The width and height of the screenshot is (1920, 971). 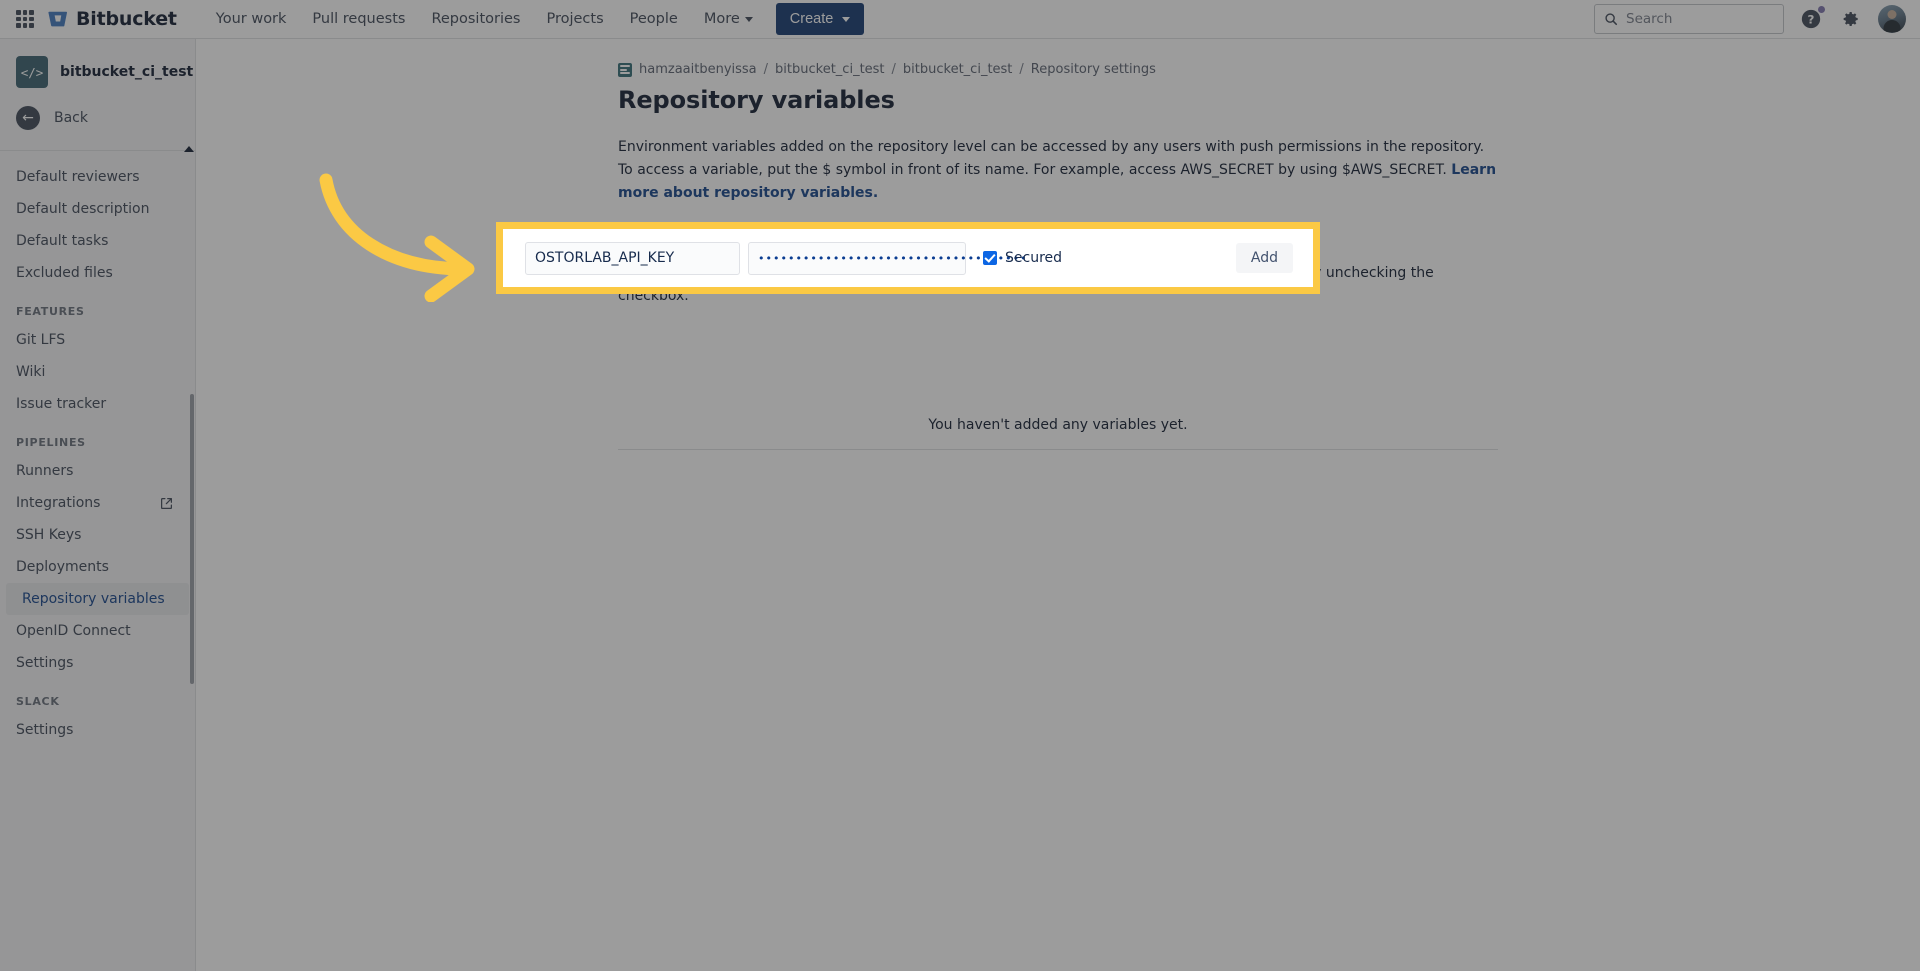 I want to click on nav-label: Repositories, so click(x=476, y=19).